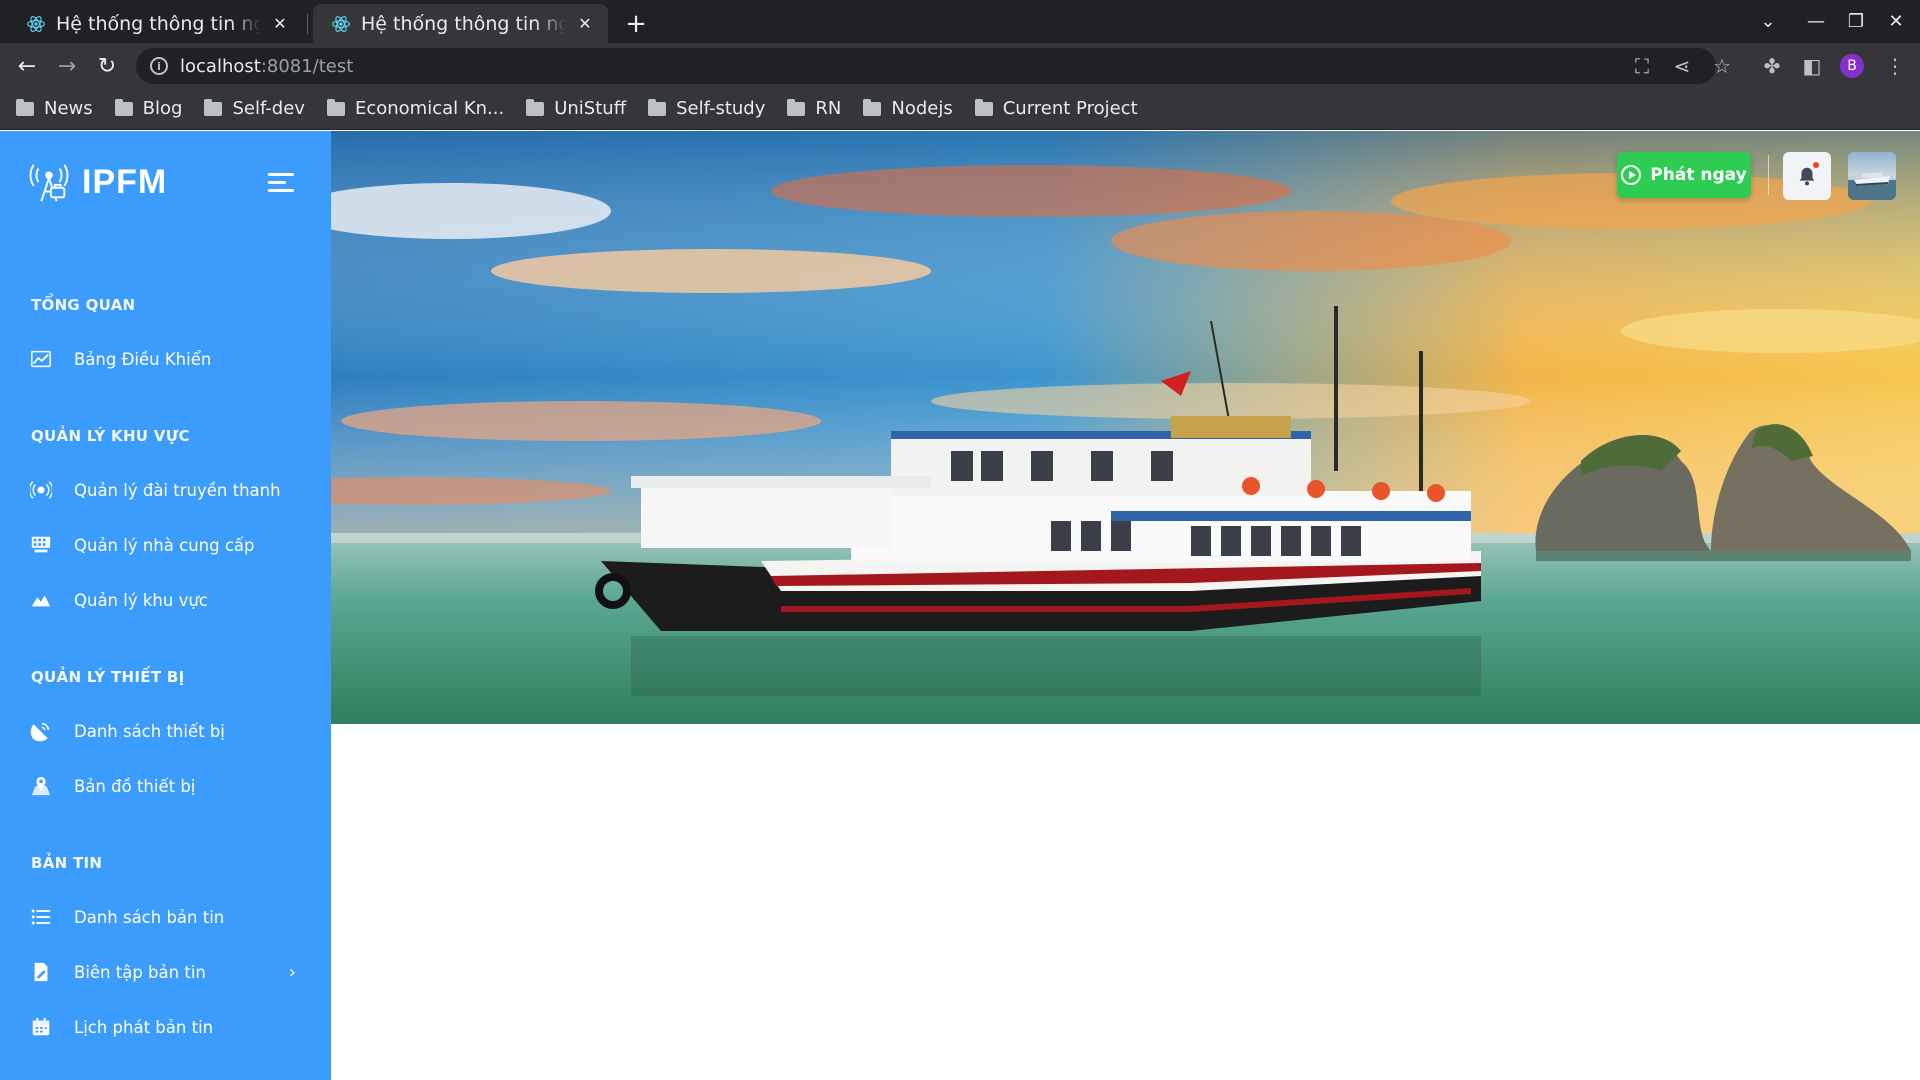 This screenshot has width=1920, height=1080. I want to click on sidebar-item-areas: Quản lý khu vực, so click(170, 600).